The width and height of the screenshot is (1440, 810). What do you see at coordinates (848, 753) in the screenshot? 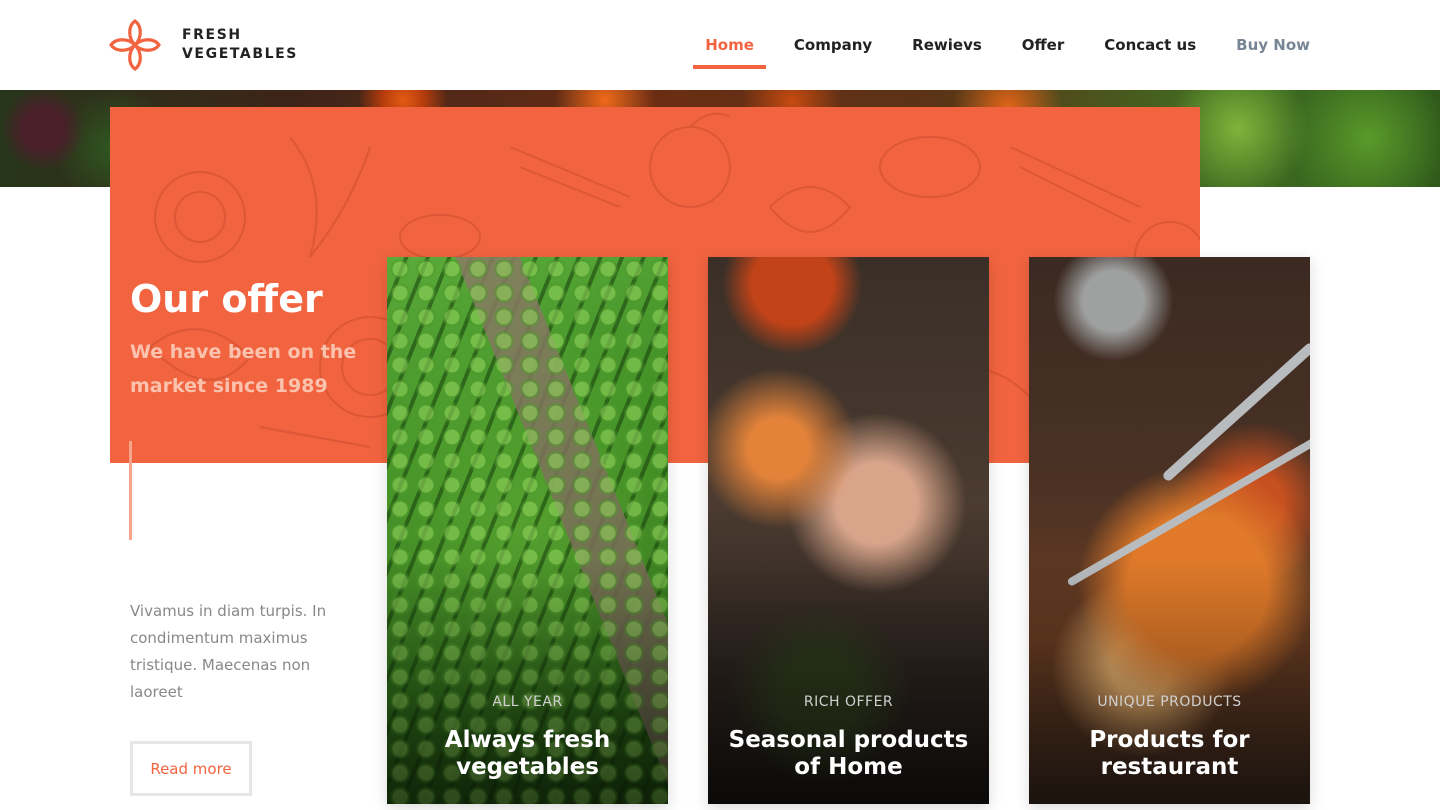
I see `card-title: Seasonal products of Home` at bounding box center [848, 753].